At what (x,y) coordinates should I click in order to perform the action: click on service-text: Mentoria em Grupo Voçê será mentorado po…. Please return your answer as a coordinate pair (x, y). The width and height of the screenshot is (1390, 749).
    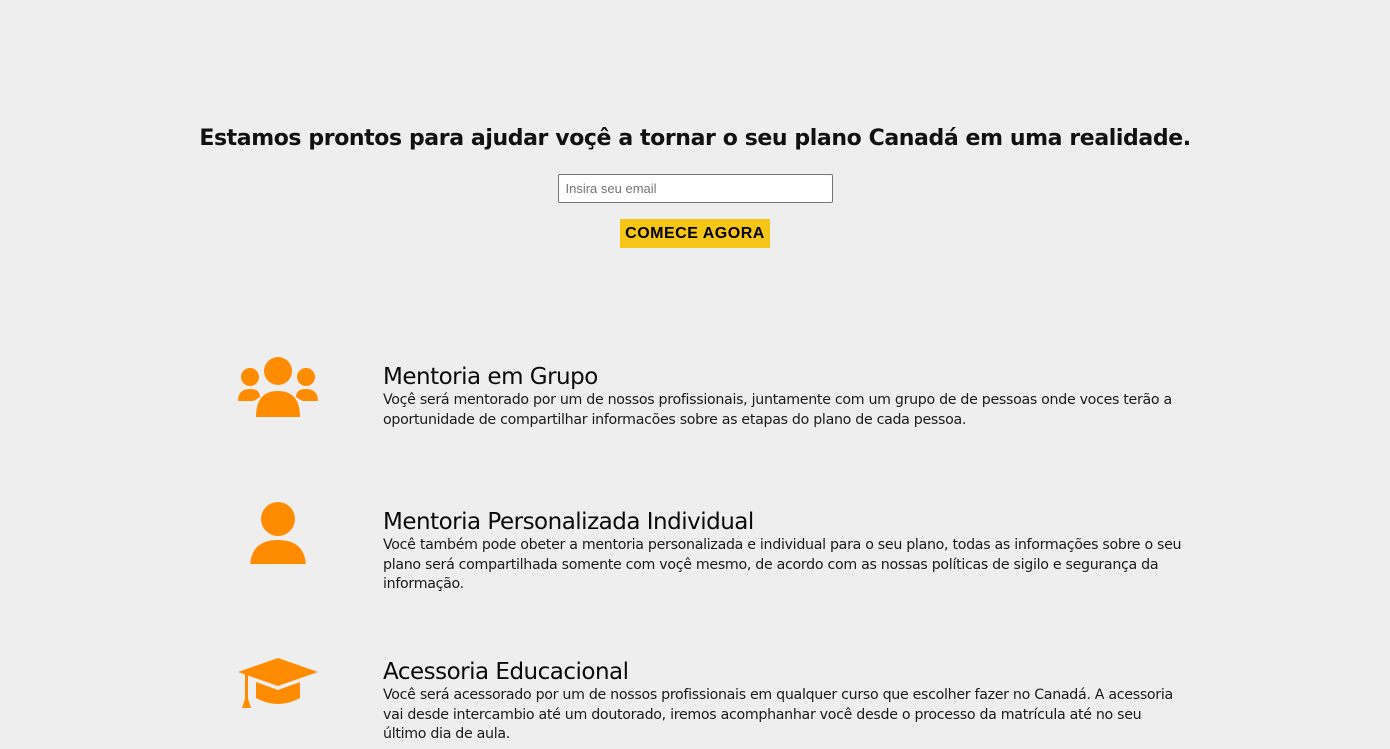
    Looking at the image, I should click on (783, 396).